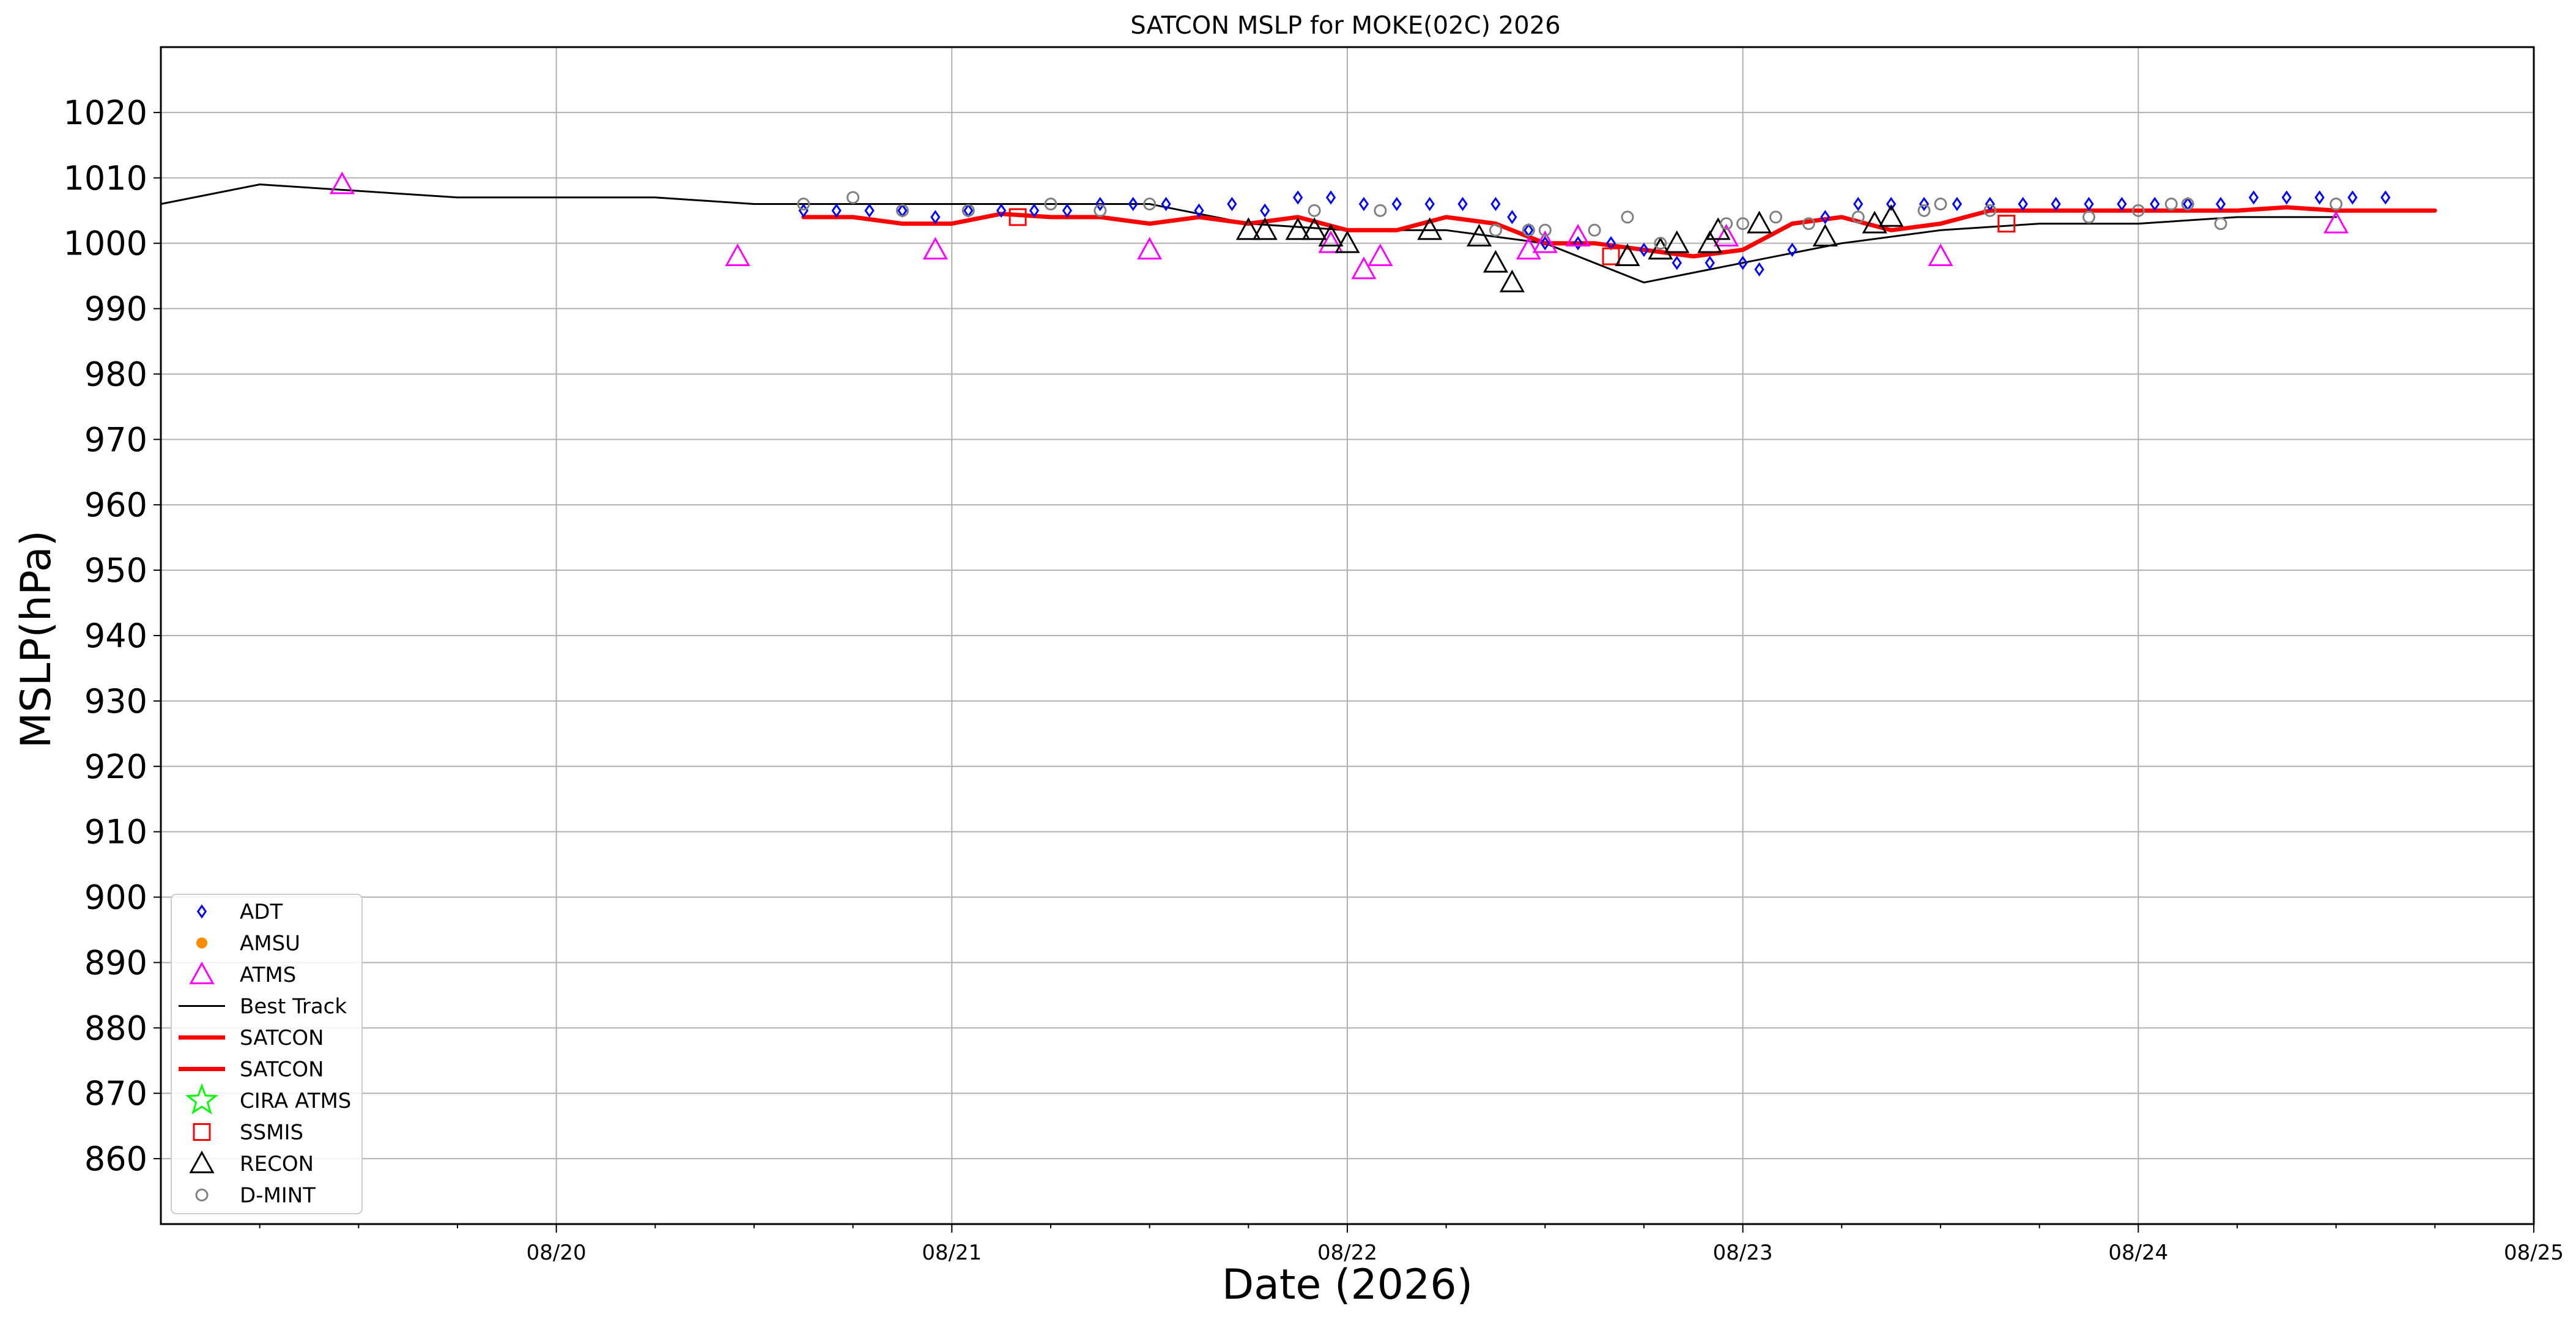 The height and width of the screenshot is (1325, 2576). I want to click on y-tick-label: 900, so click(115, 897).